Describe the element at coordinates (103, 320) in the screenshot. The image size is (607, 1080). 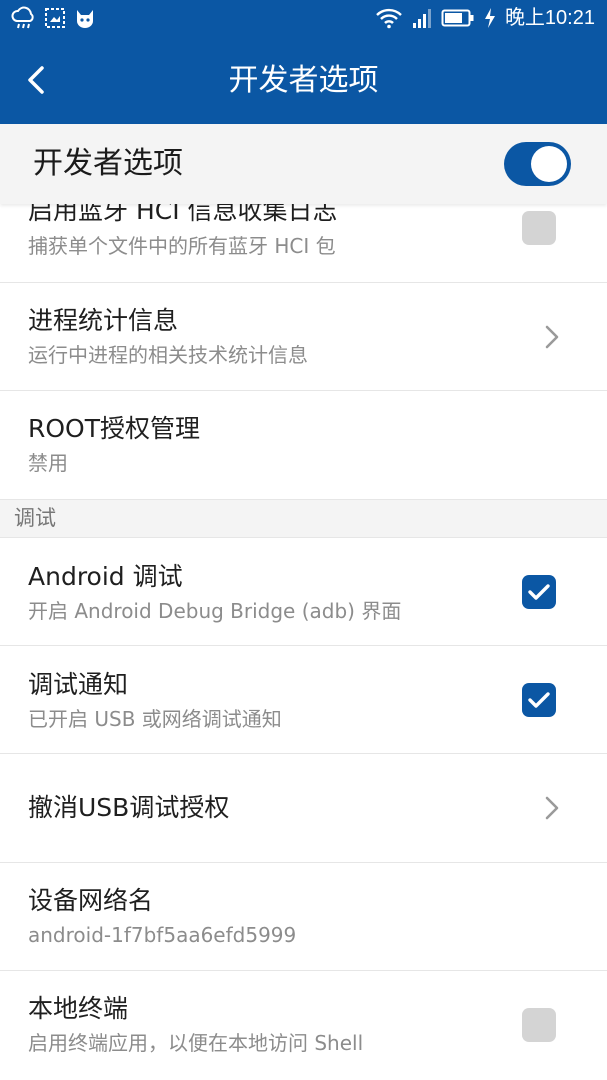
I see `item-title: 进程统计信息` at that location.